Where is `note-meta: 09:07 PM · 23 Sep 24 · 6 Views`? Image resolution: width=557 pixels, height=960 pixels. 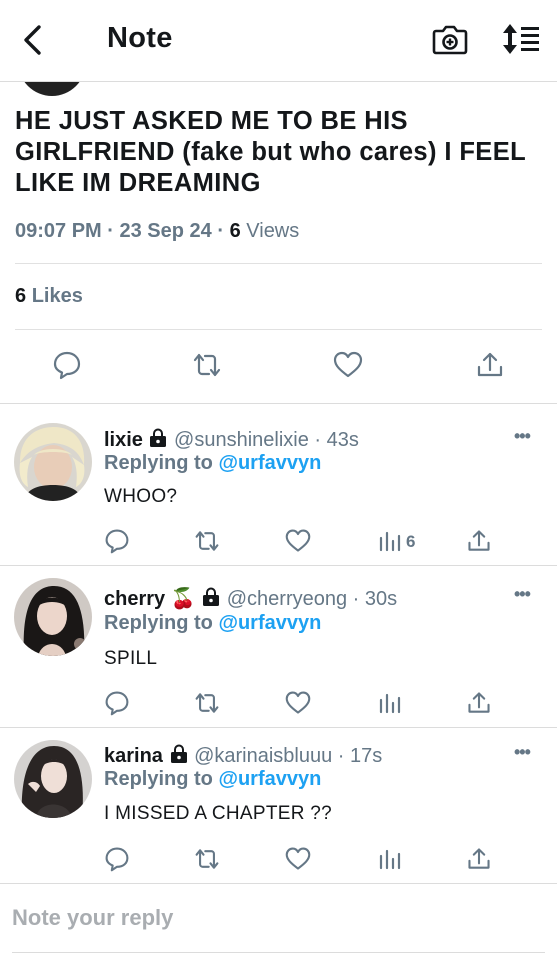 note-meta: 09:07 PM · 23 Sep 24 · 6 Views is located at coordinates (157, 231).